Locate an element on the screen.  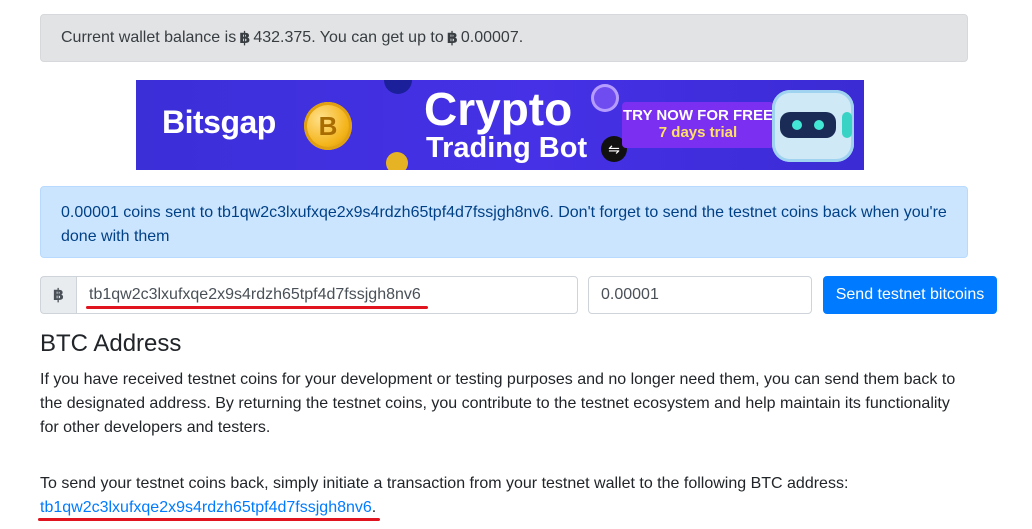
robot-mascot-icon is located at coordinates (813, 126).